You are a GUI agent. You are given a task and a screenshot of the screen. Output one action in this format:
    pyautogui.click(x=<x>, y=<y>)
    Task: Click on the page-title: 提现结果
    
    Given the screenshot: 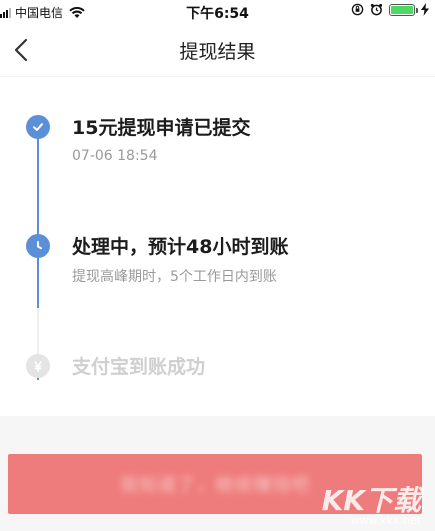 What is the action you would take?
    pyautogui.click(x=217, y=52)
    